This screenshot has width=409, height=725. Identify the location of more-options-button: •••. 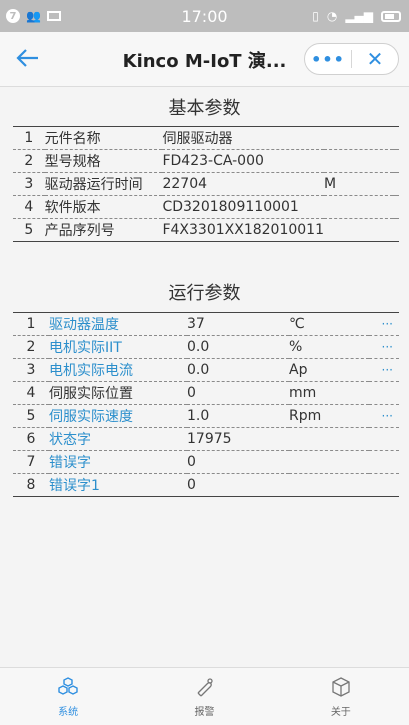
(328, 59).